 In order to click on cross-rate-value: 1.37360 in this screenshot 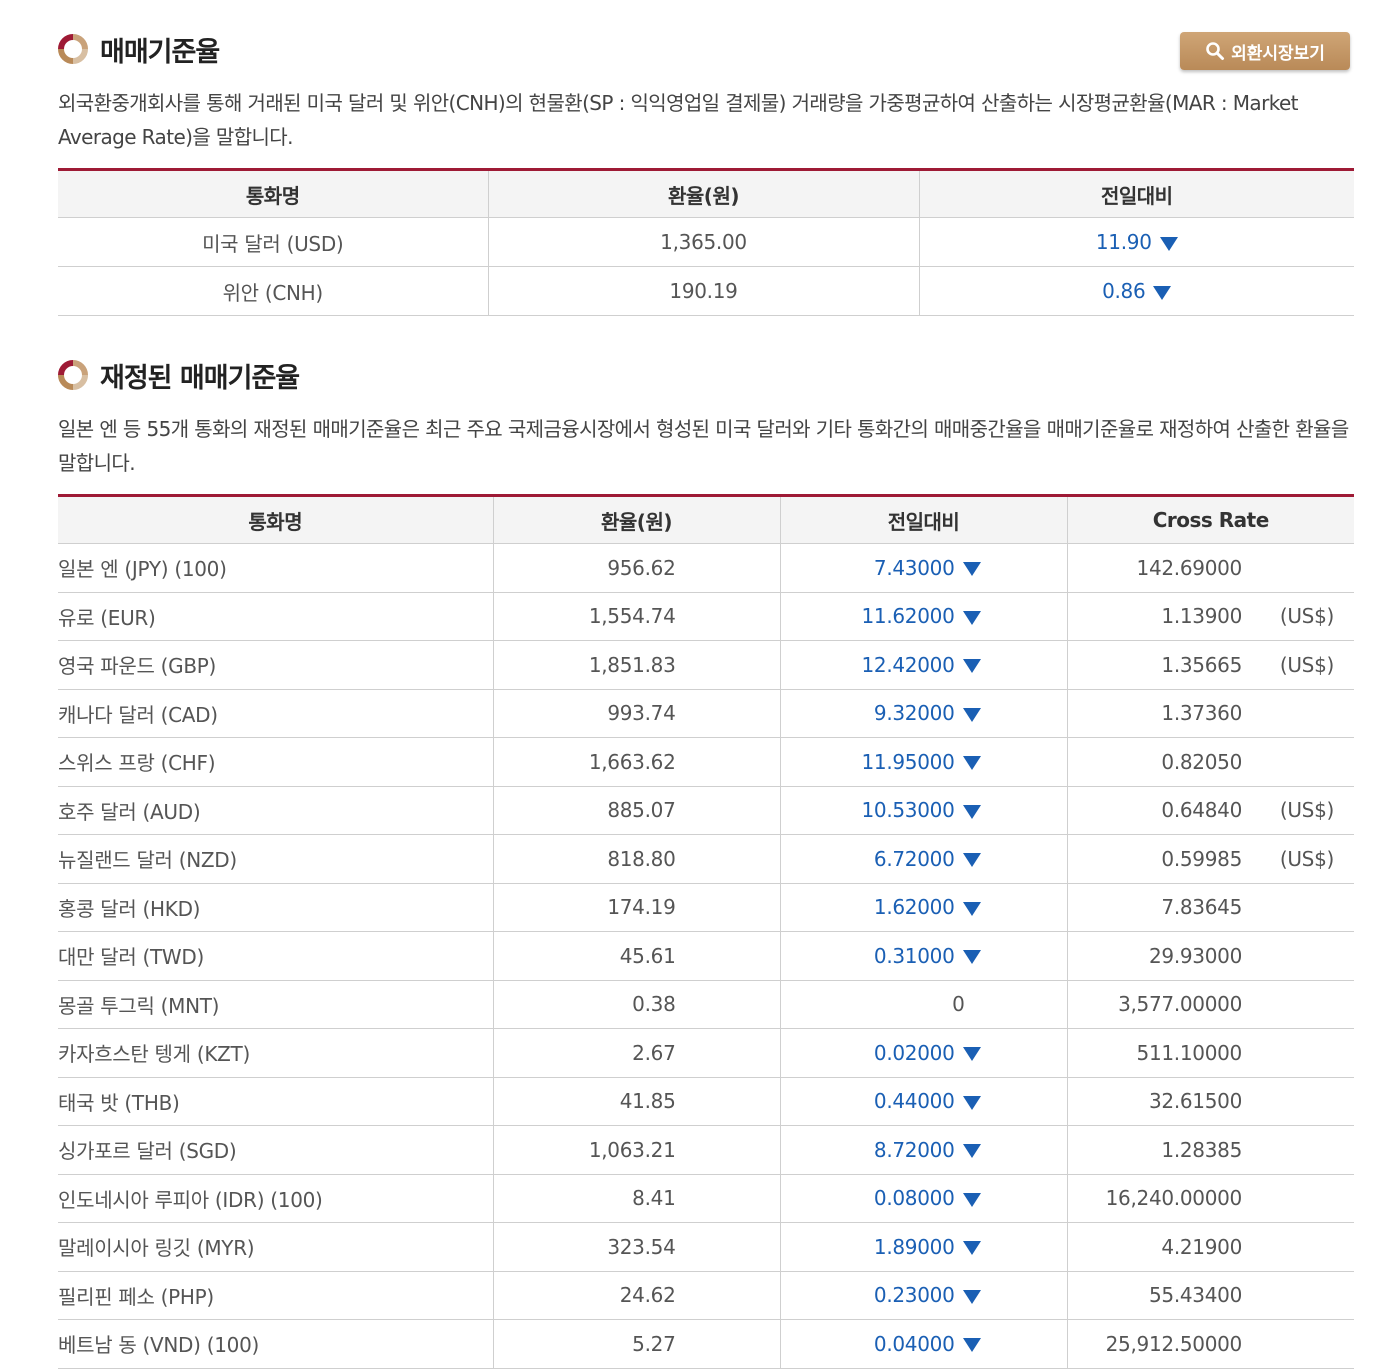, I will do `click(1201, 713)`.